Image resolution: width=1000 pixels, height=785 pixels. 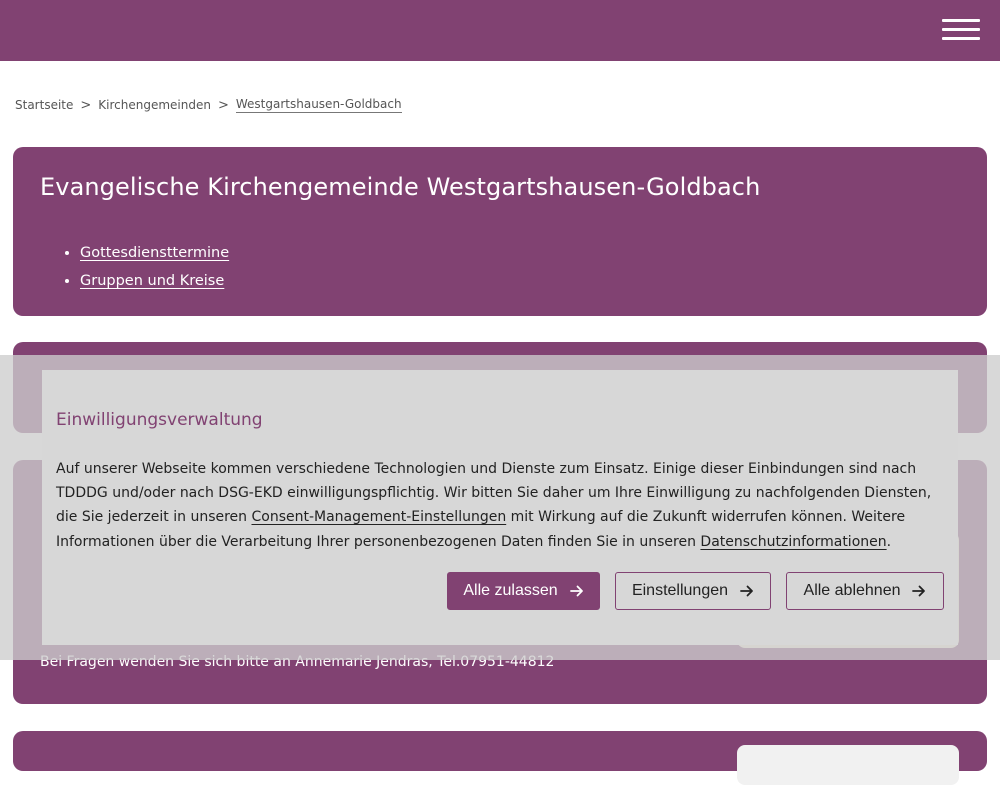 I want to click on link-gottesdiensttermine: Gottesdiensttermine, so click(x=154, y=253).